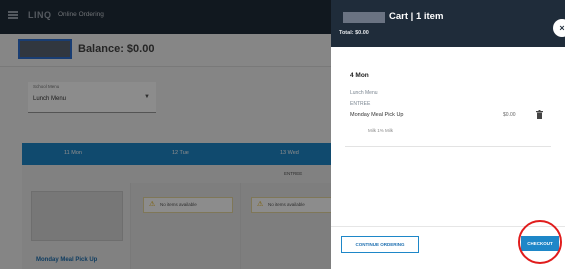 The width and height of the screenshot is (565, 269). What do you see at coordinates (559, 28) in the screenshot?
I see `close-icon: ×` at bounding box center [559, 28].